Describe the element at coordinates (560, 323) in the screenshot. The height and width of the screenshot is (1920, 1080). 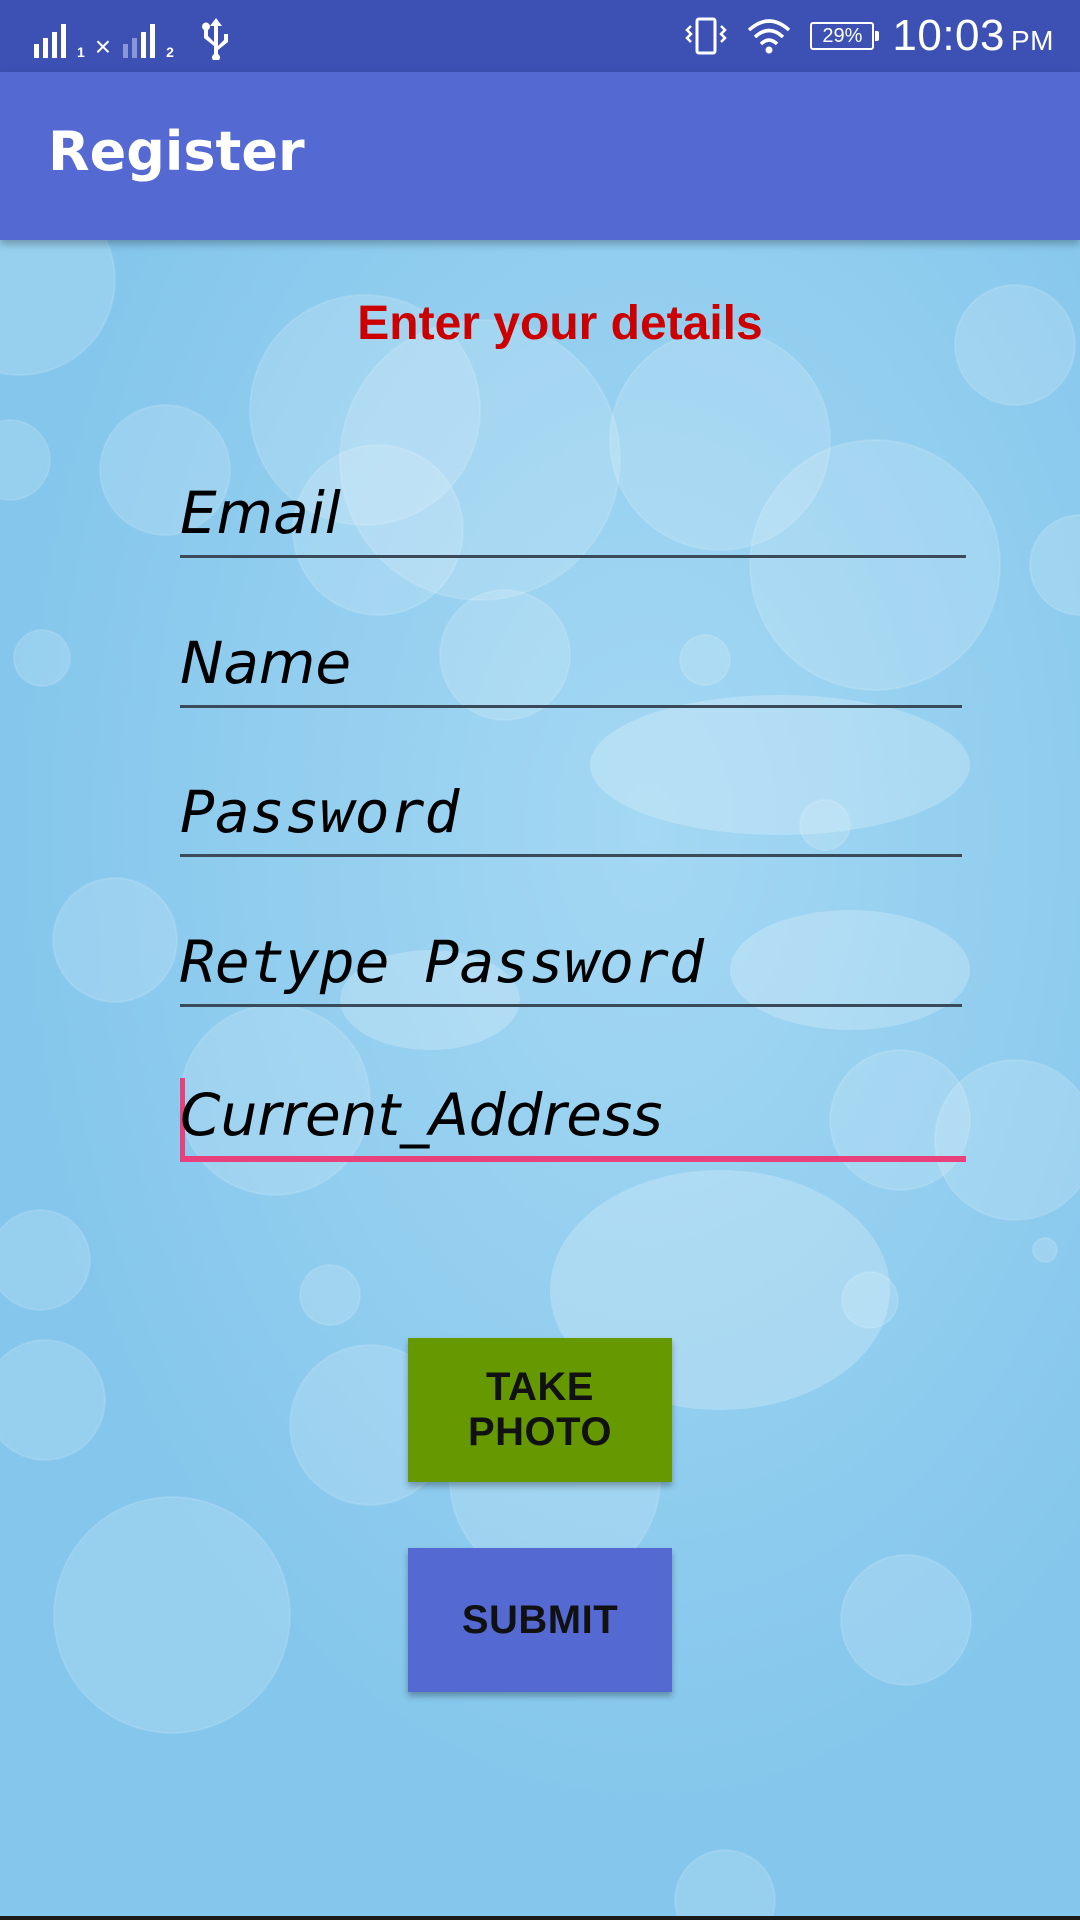
I see `form-heading: Enter your details` at that location.